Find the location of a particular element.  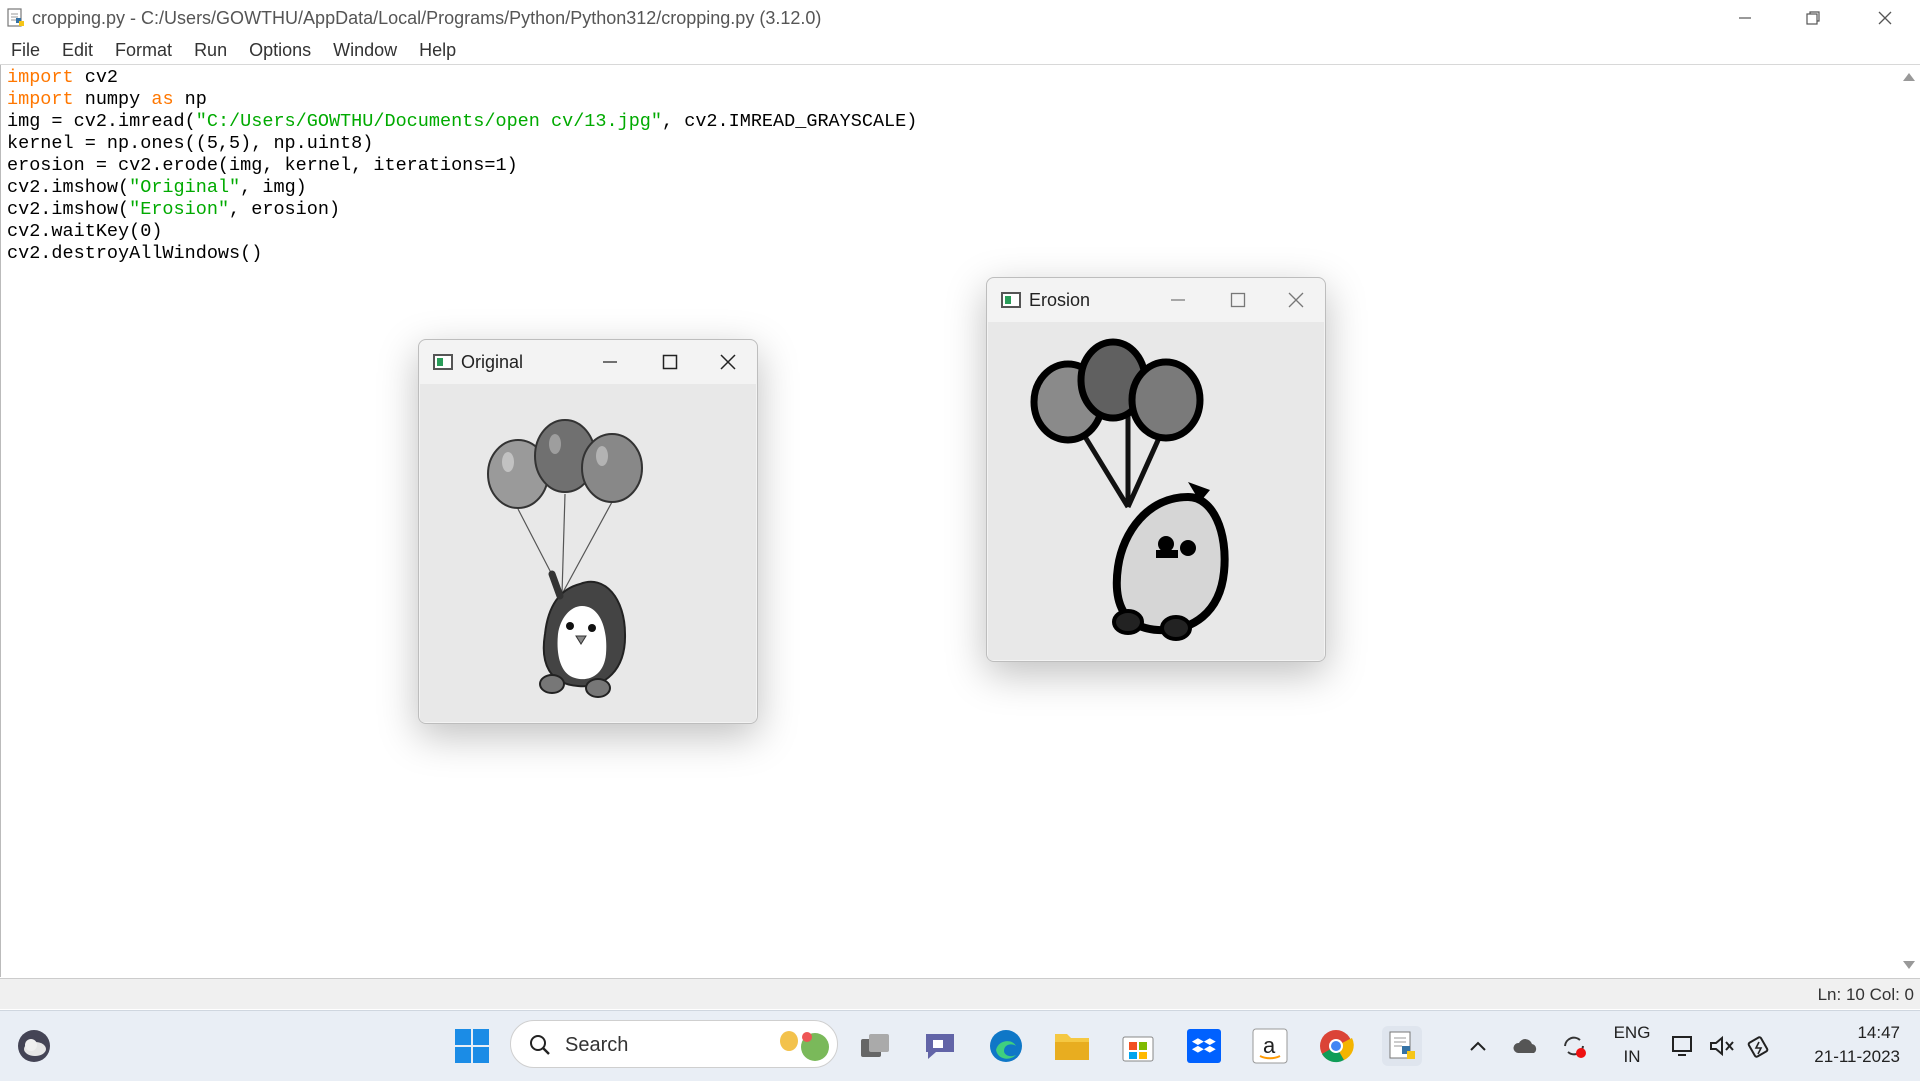

original-window-titlebar: Original is located at coordinates (588, 362).